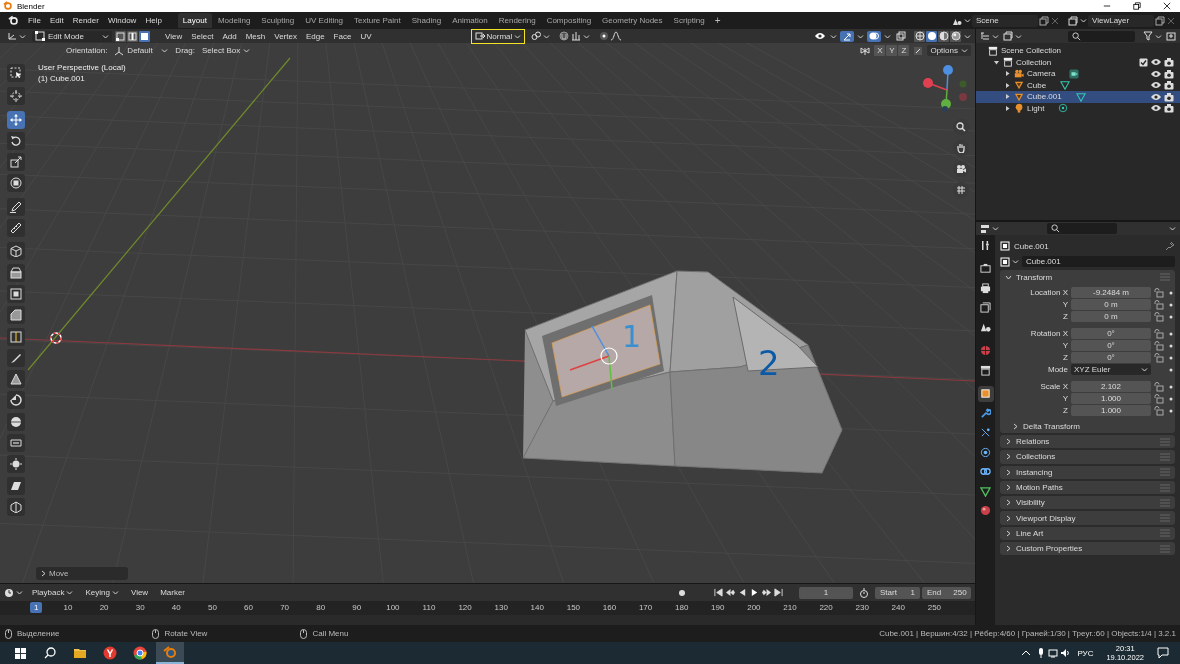 The image size is (1180, 664). Describe the element at coordinates (754, 607) in the screenshot. I see `frame-number: 200` at that location.